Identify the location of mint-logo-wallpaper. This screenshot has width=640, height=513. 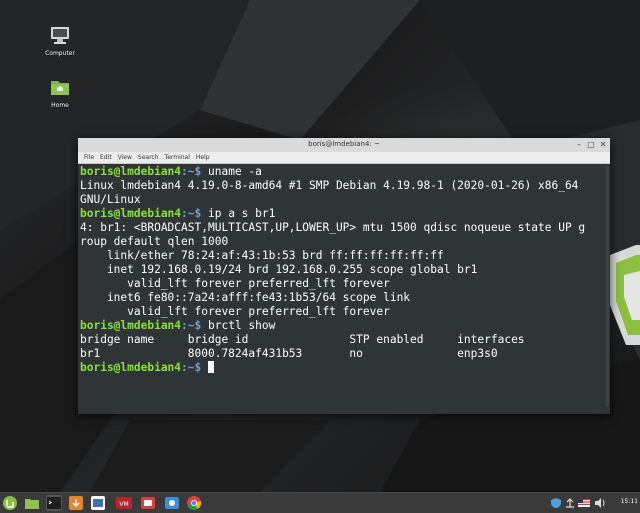
(625, 295).